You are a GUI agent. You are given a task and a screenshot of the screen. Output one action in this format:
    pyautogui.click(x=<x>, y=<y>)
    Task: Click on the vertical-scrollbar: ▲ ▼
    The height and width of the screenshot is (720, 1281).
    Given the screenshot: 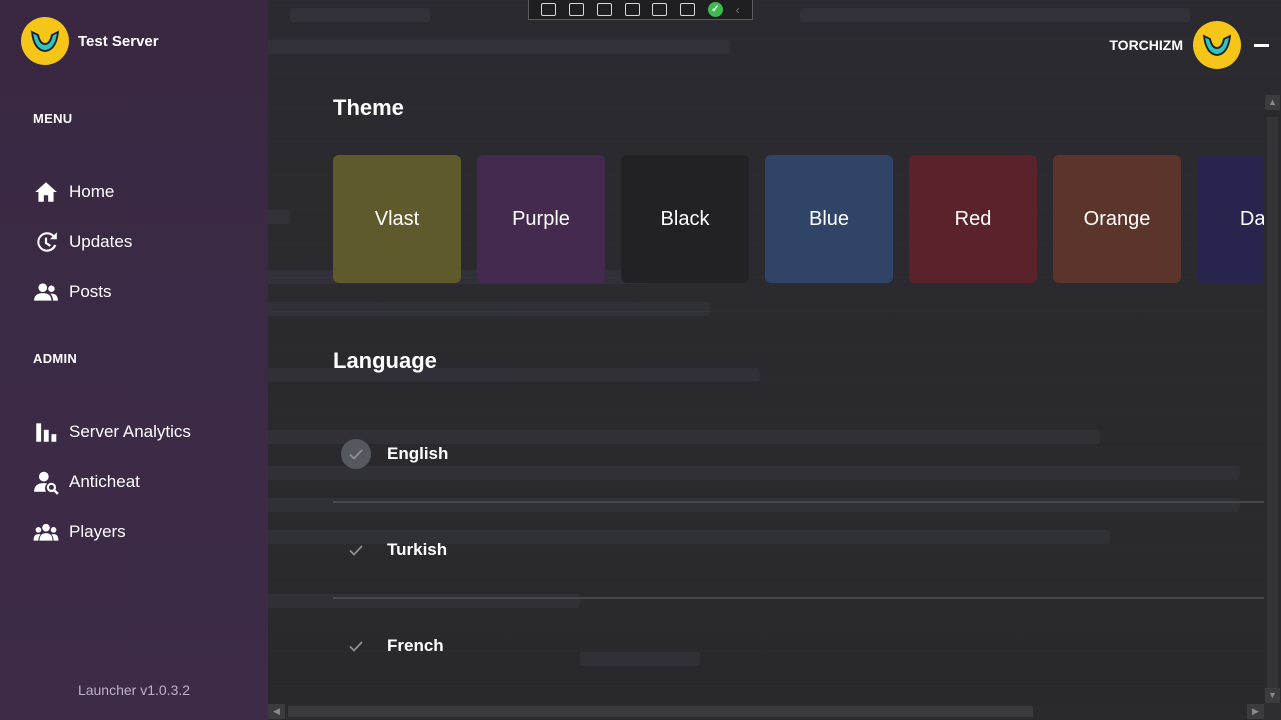 What is the action you would take?
    pyautogui.click(x=1272, y=399)
    